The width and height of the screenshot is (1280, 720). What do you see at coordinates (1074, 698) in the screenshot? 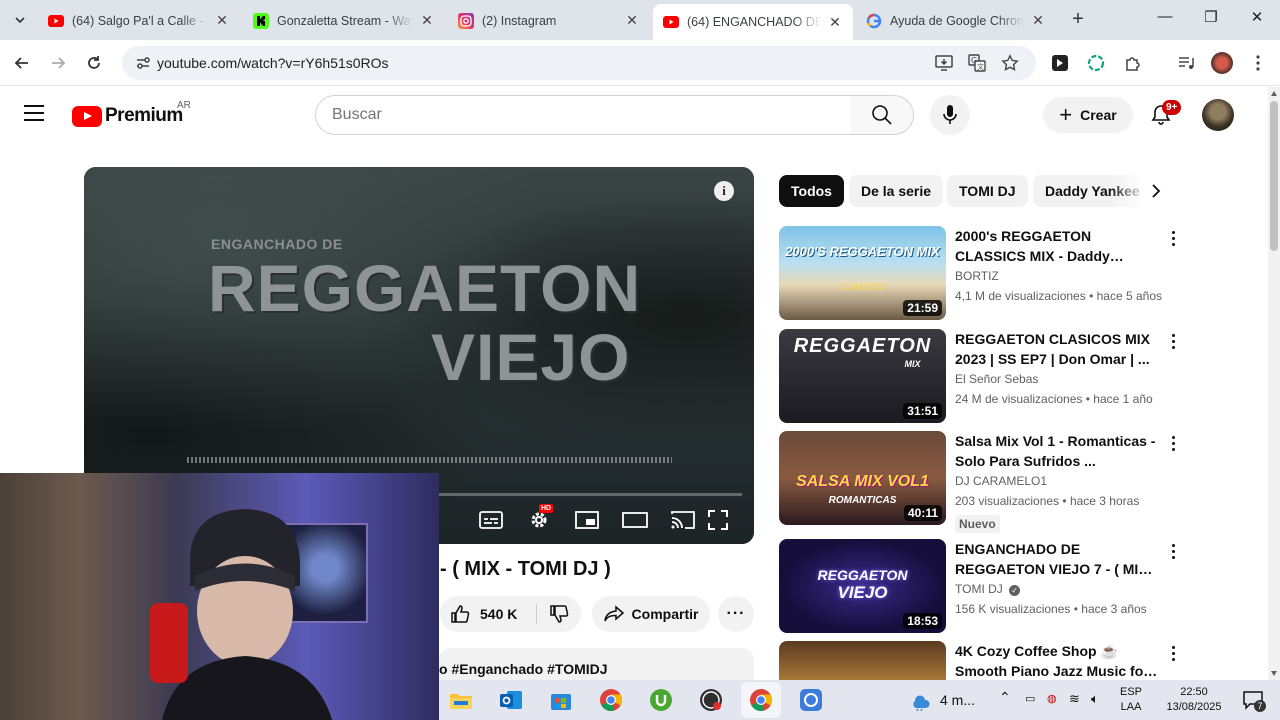
I see `wifi-icon: ≋` at bounding box center [1074, 698].